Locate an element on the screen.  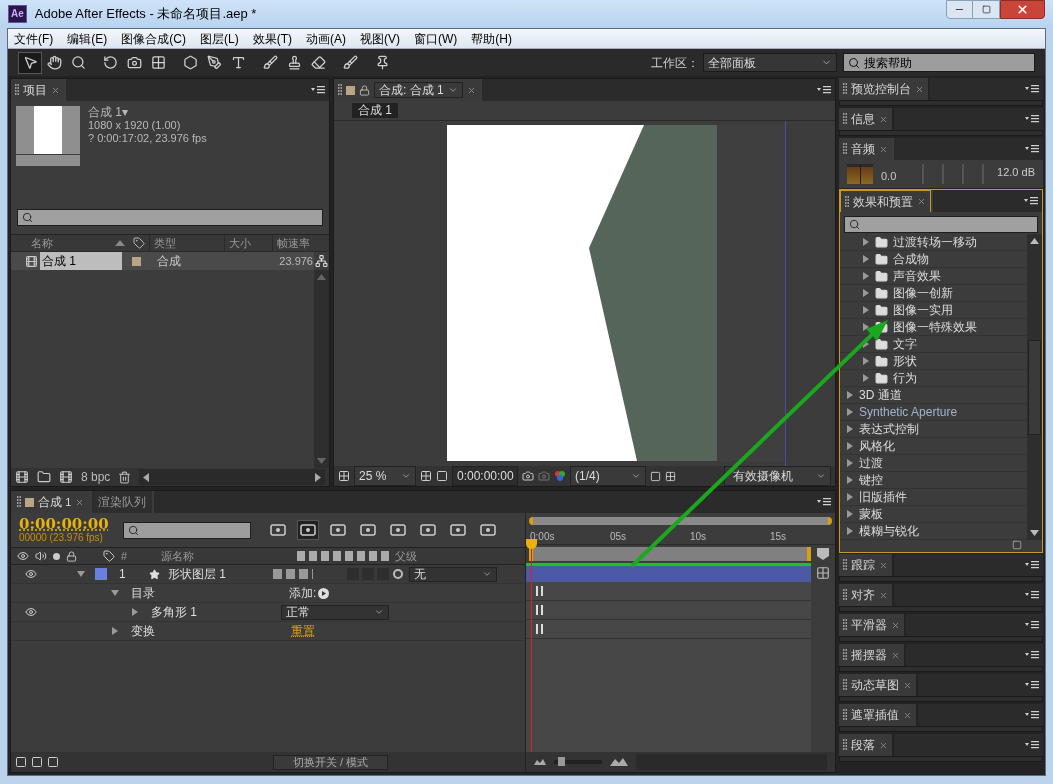
panel-tab: 预览控制台 is located at coordinates (883, 89).